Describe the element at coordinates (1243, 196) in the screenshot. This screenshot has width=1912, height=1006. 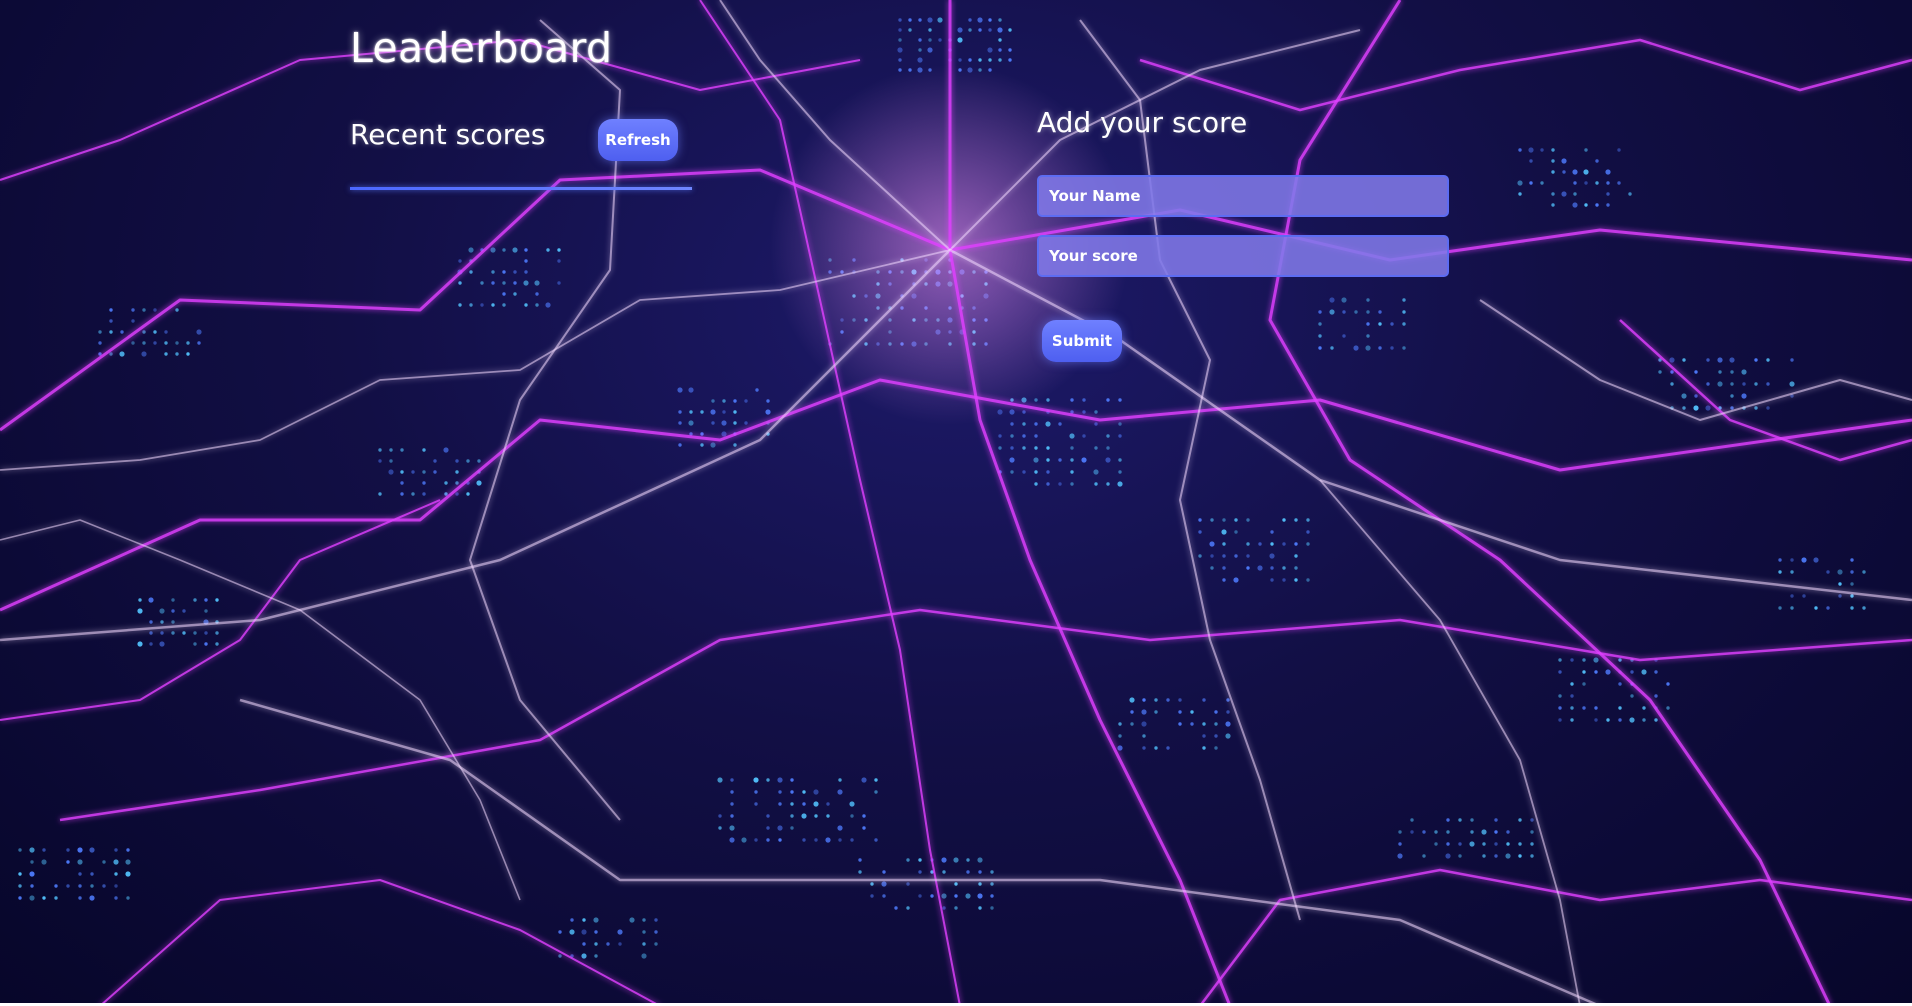
I see `name-input` at that location.